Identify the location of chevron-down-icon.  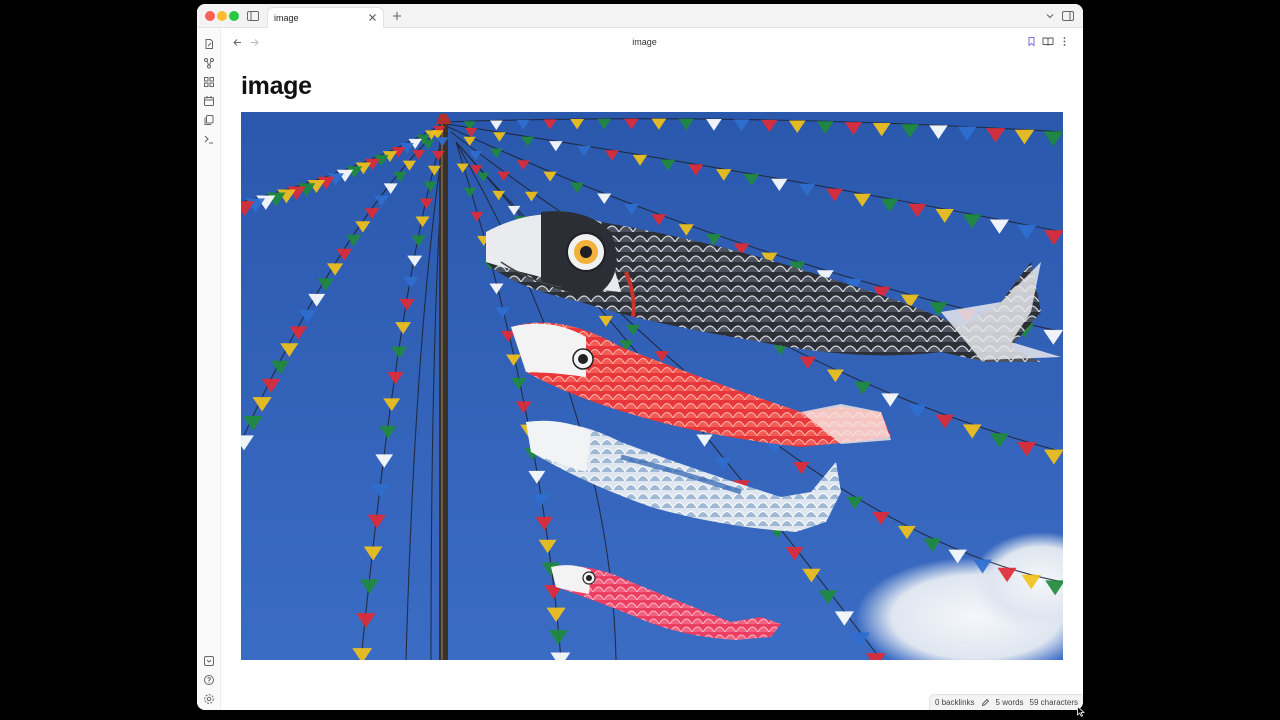
(1050, 16).